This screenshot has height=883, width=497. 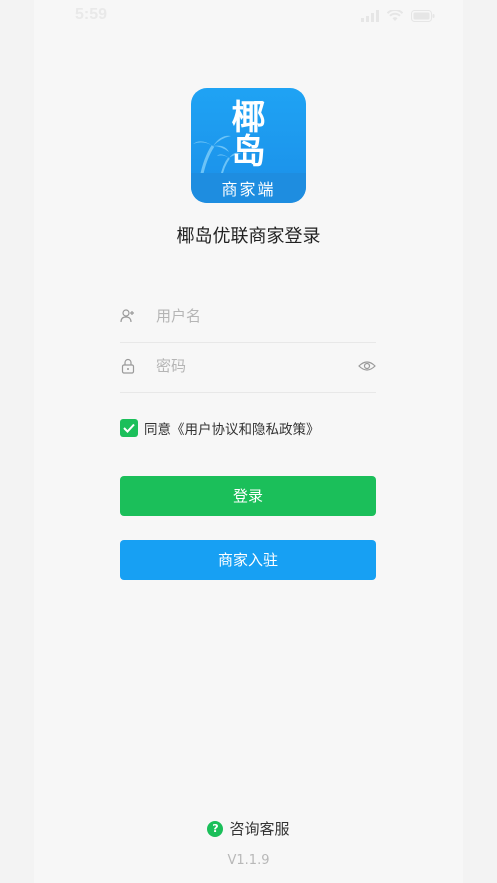 What do you see at coordinates (248, 152) in the screenshot?
I see `logo-char-2: 岛` at bounding box center [248, 152].